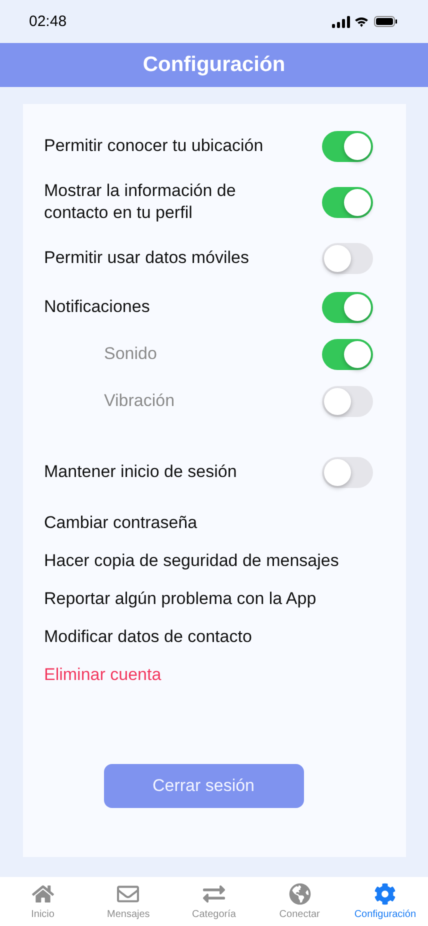 This screenshot has height=926, width=428. What do you see at coordinates (130, 354) in the screenshot?
I see `setting-label: Sonido` at bounding box center [130, 354].